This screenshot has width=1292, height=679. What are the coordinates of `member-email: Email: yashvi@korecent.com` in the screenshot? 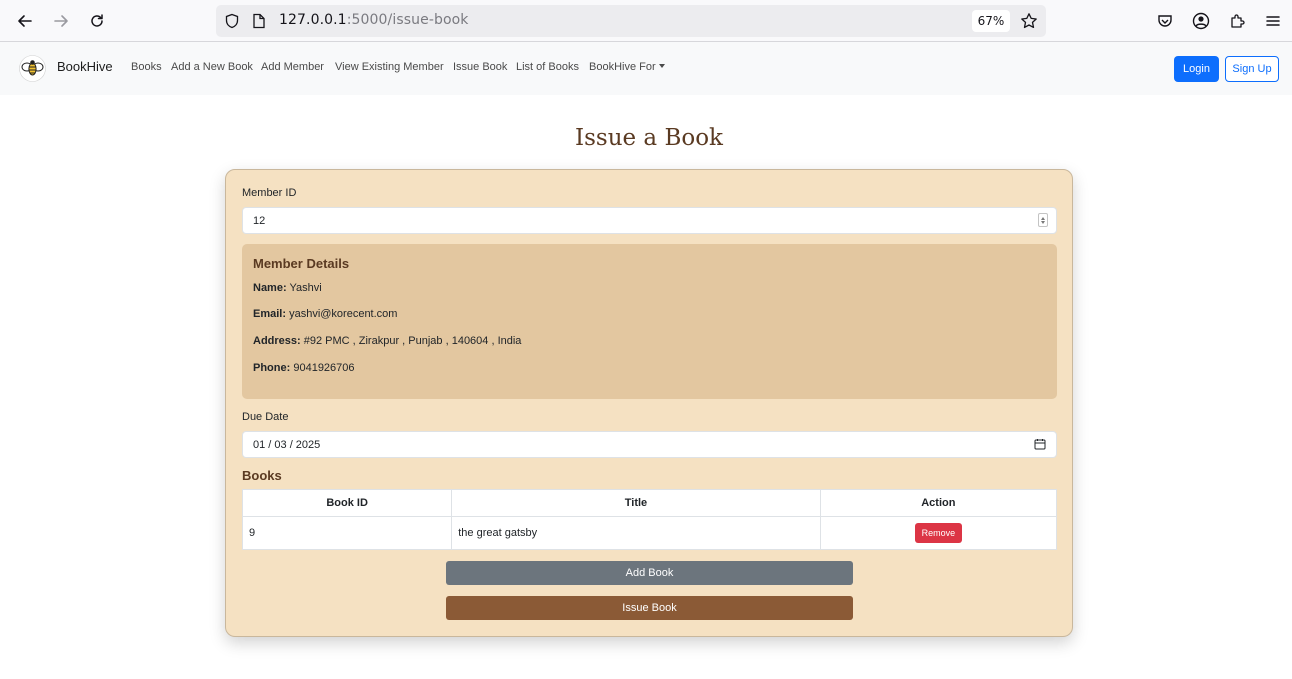 It's located at (325, 314).